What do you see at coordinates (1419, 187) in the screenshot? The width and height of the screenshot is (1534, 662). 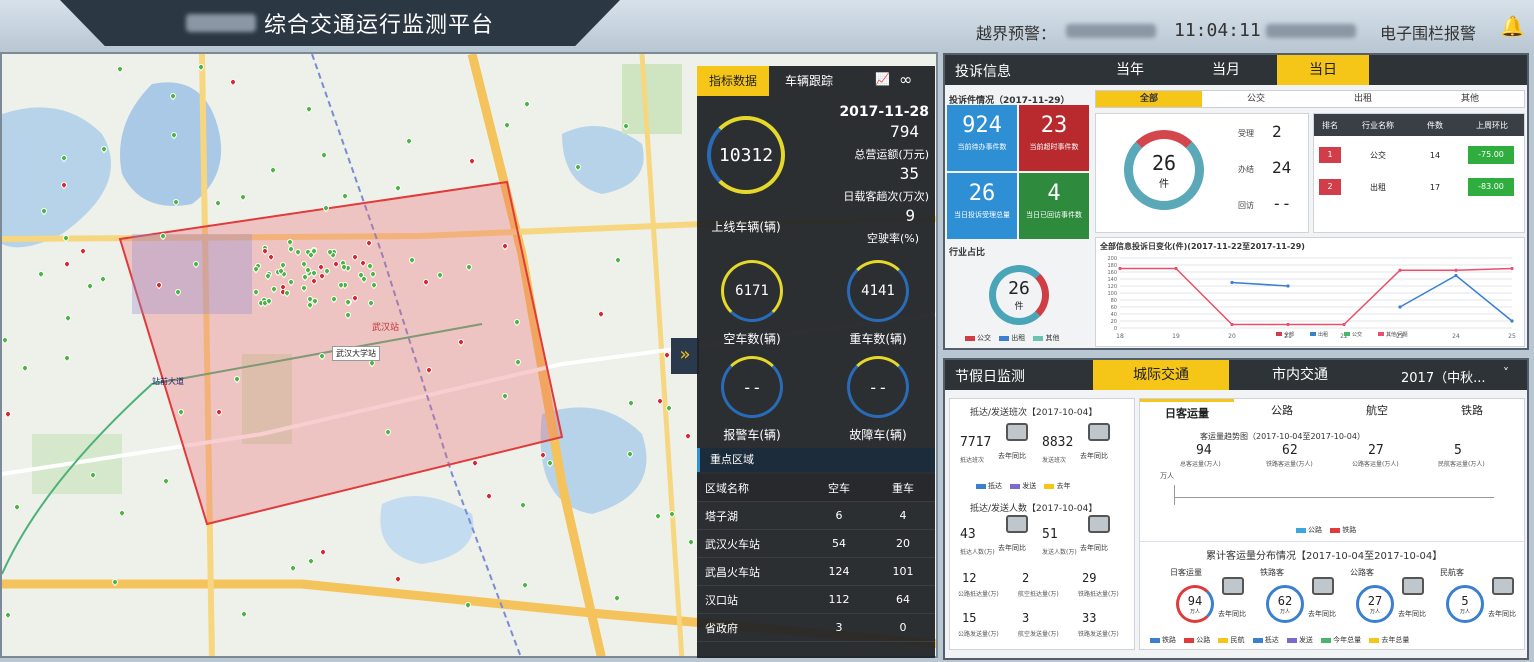 I see `rank-row: 2 出租 17 -83.00` at bounding box center [1419, 187].